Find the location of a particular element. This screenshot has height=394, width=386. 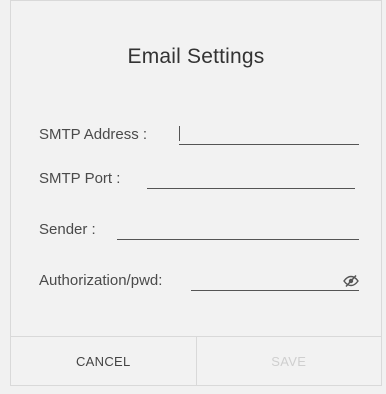

smtp-port-row: SMTP Port : is located at coordinates (199, 175).